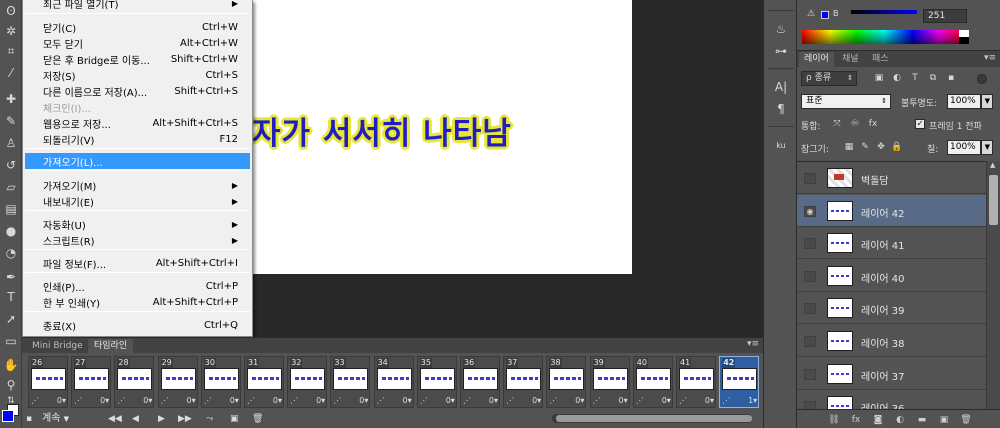  What do you see at coordinates (987, 147) in the screenshot?
I see `fill-slider-toggle: ▼` at bounding box center [987, 147].